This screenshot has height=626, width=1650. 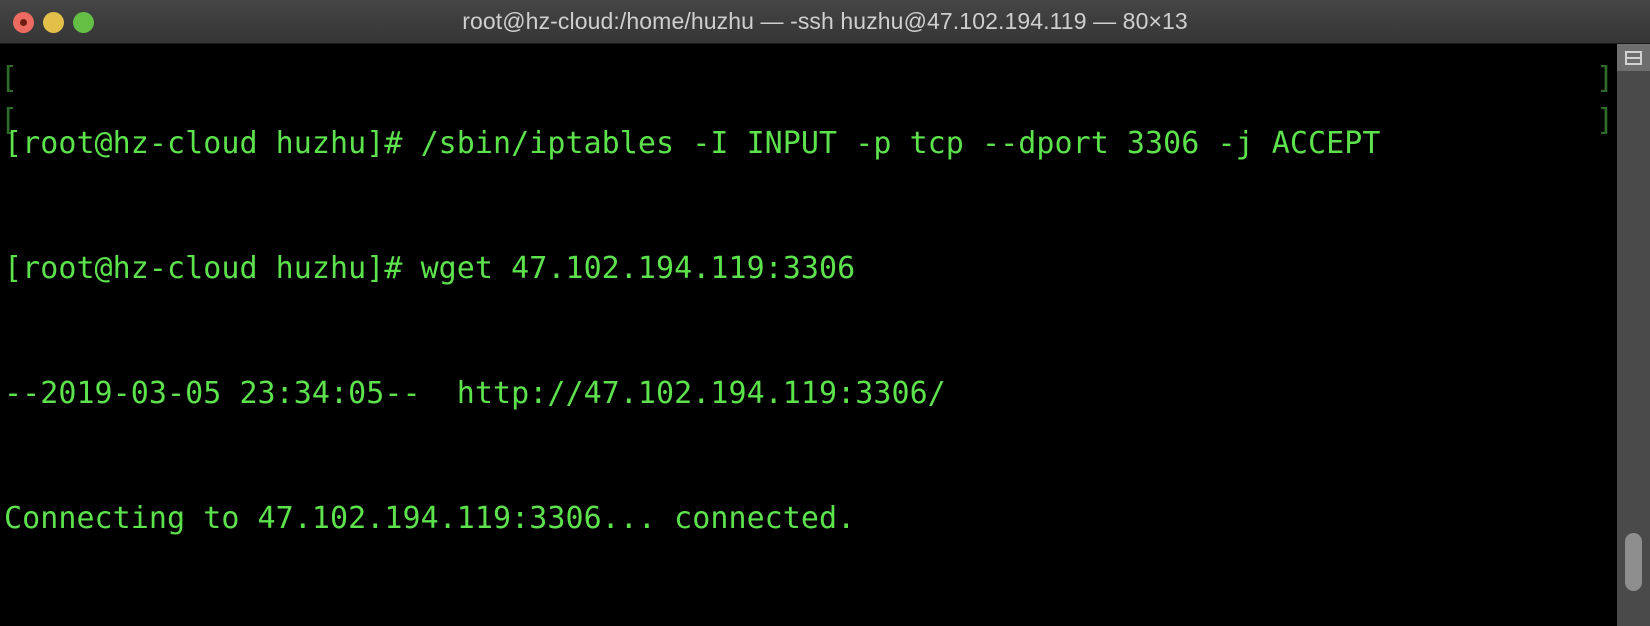 I want to click on split-pane-button, so click(x=1633, y=58).